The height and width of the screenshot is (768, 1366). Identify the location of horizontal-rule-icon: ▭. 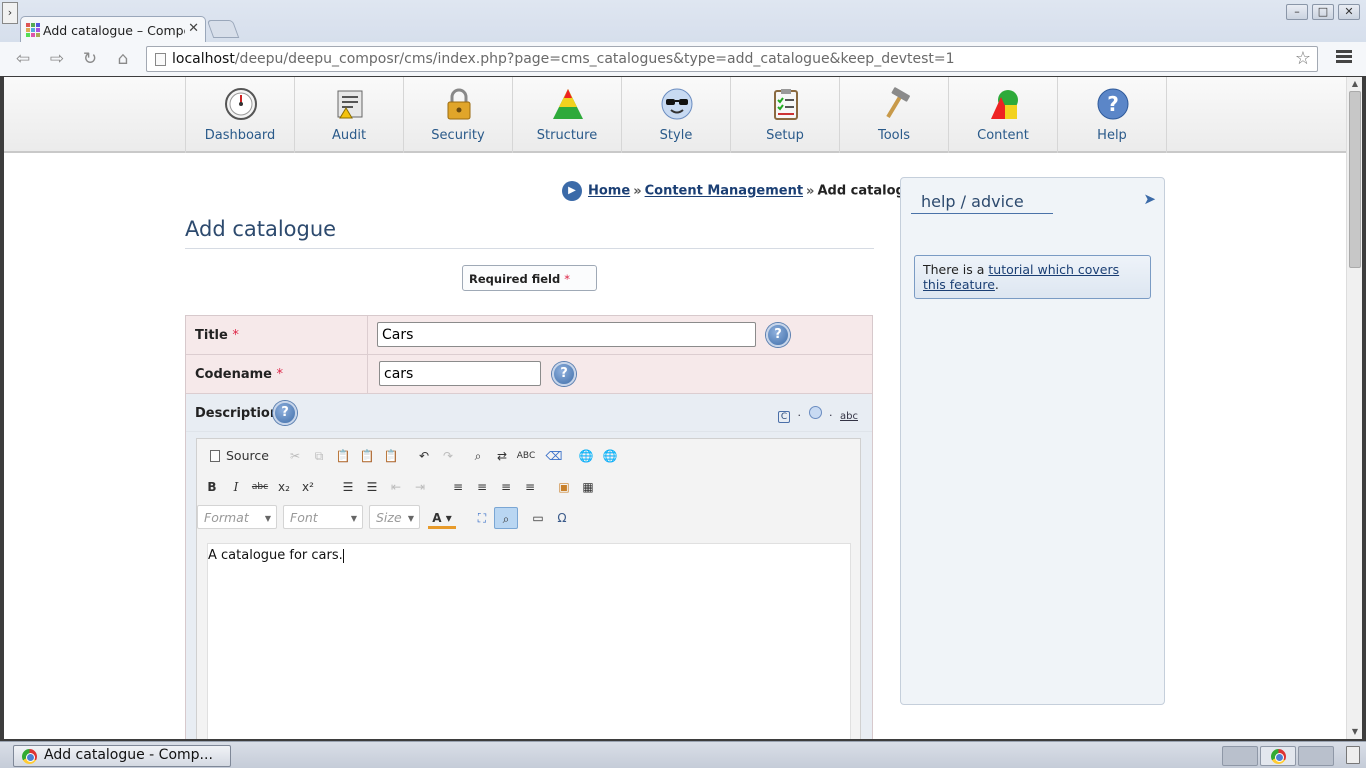
(538, 518).